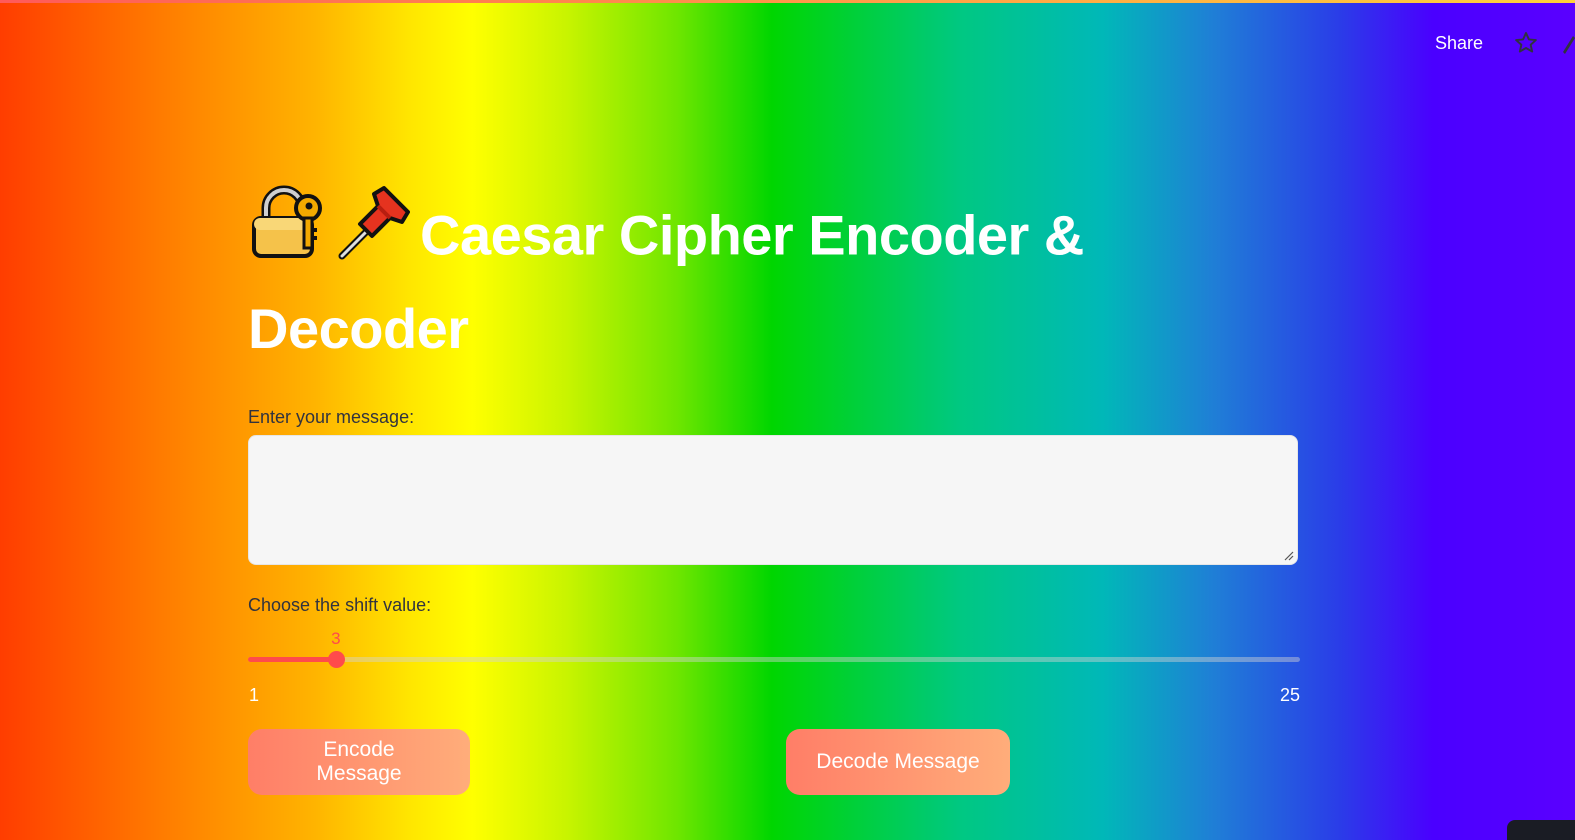  Describe the element at coordinates (1505, 43) in the screenshot. I see `header-toolbar: Share` at that location.